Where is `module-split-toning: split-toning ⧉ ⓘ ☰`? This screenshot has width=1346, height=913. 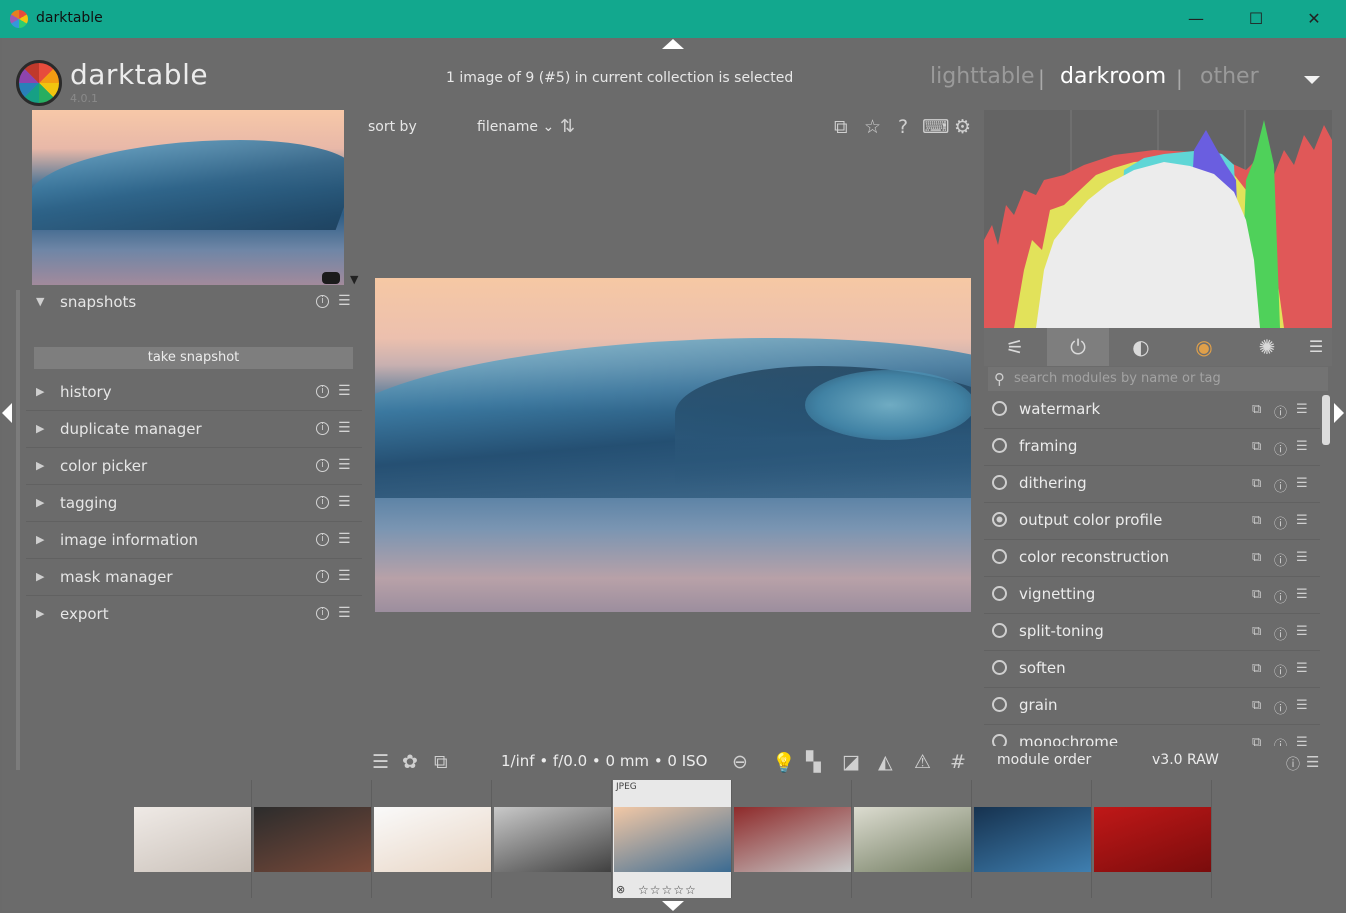
module-split-toning: split-toning ⧉ ⓘ ☰ is located at coordinates (1152, 632).